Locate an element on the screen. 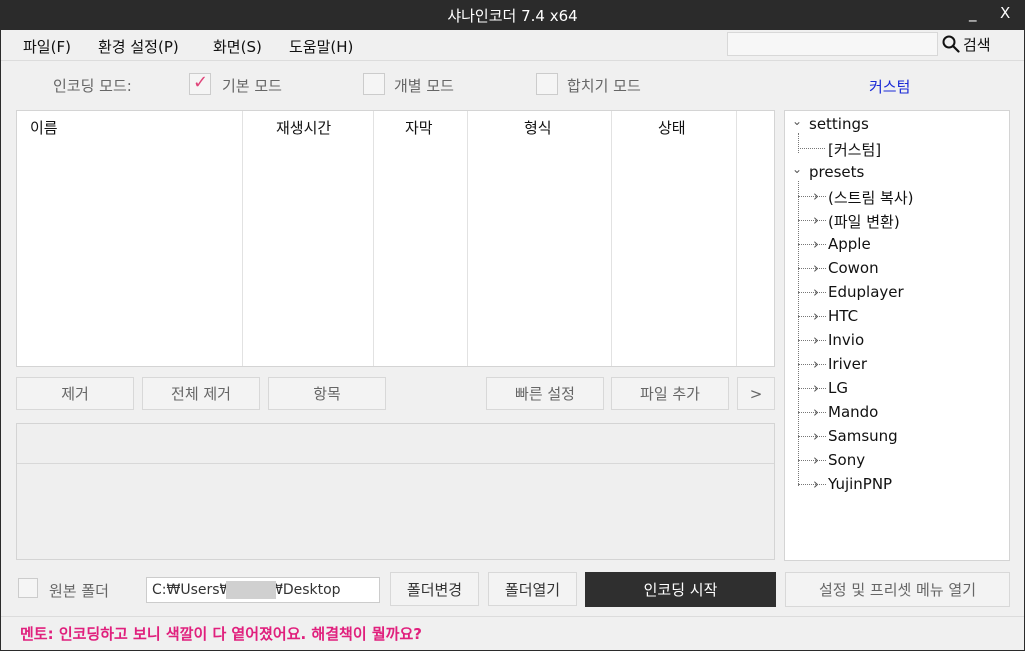  encoding-mode-label: 인코딩 모드: is located at coordinates (92, 86).